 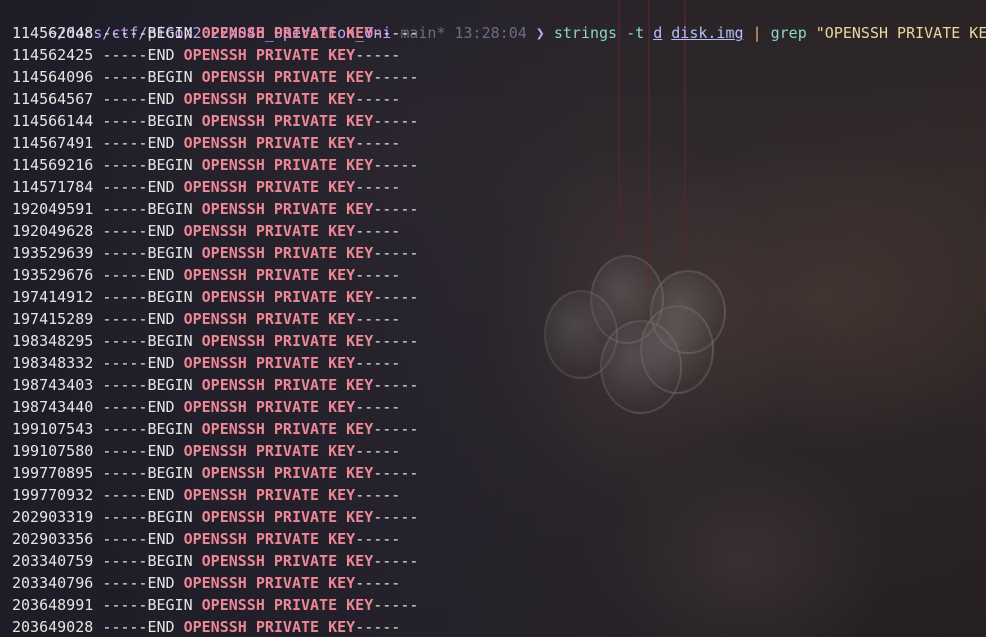 What do you see at coordinates (53, 495) in the screenshot?
I see `byte-offset: 199770932` at bounding box center [53, 495].